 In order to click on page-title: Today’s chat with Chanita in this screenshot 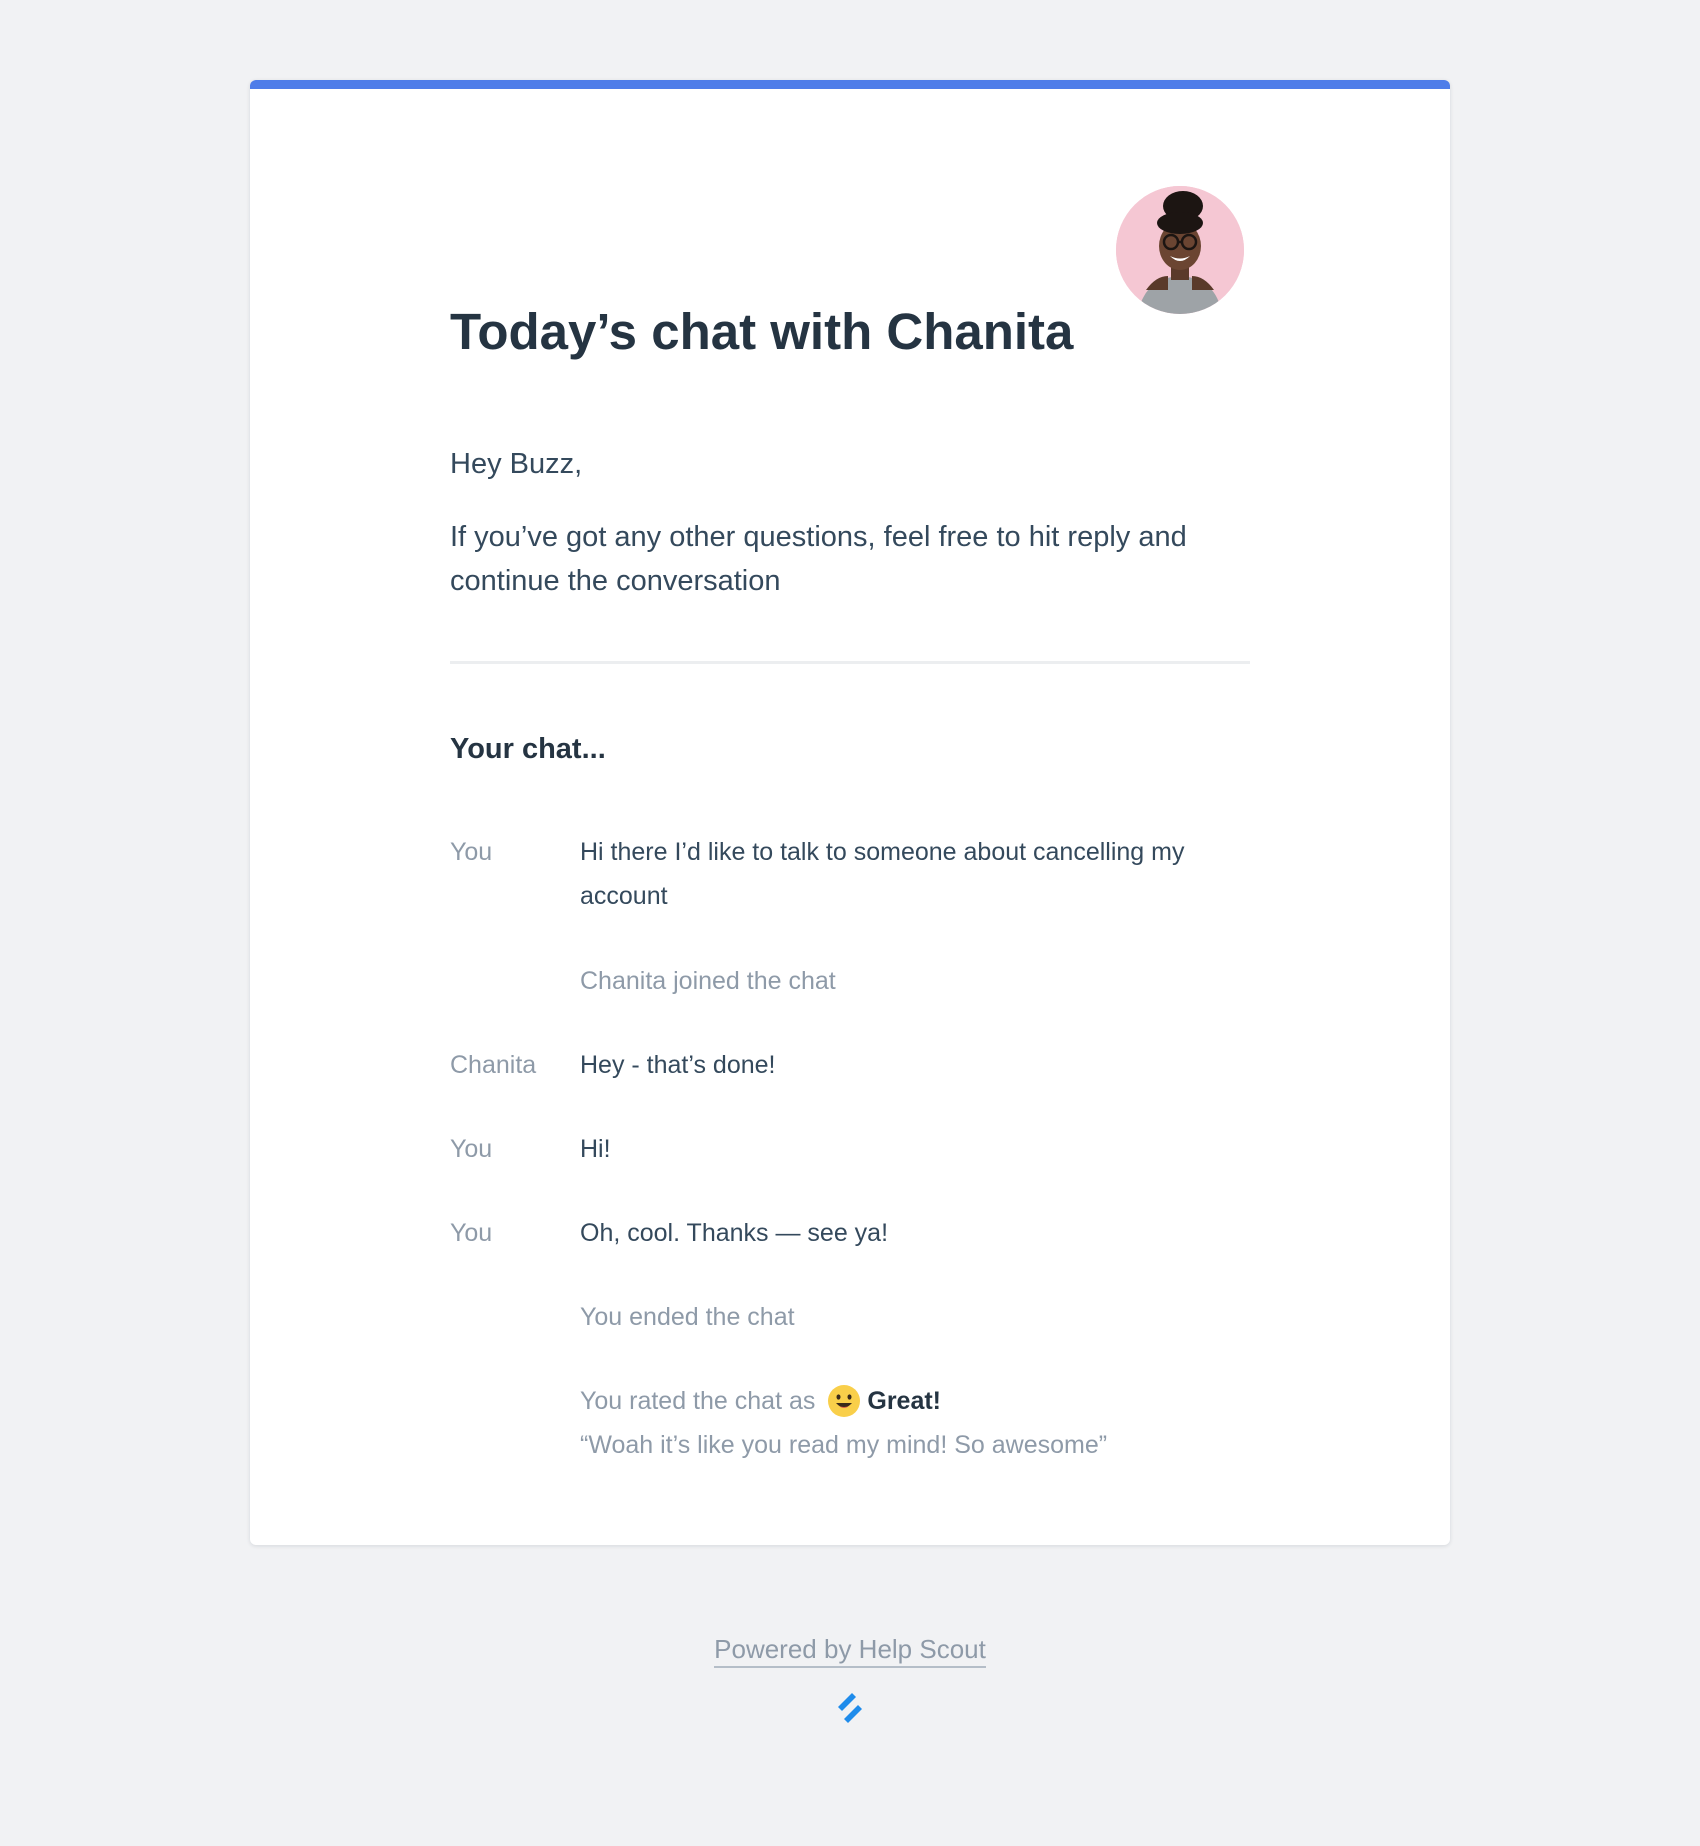, I will do `click(762, 331)`.